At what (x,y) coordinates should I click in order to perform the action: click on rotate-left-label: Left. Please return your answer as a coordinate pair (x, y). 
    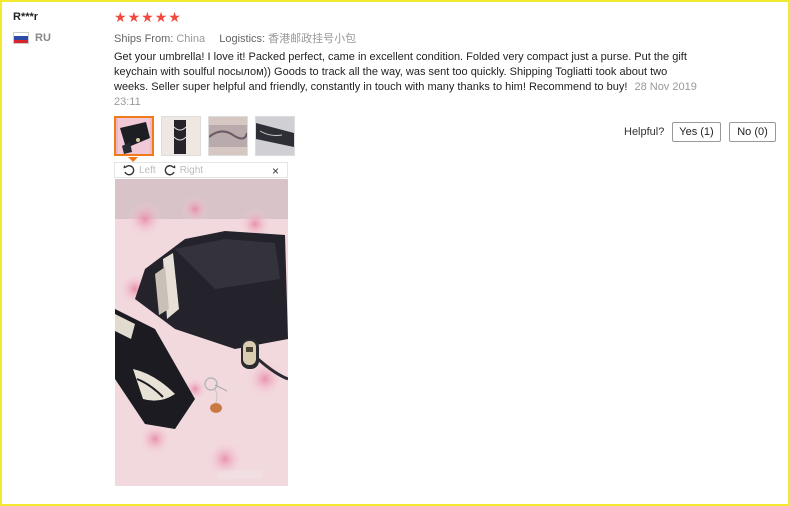
    Looking at the image, I should click on (147, 170).